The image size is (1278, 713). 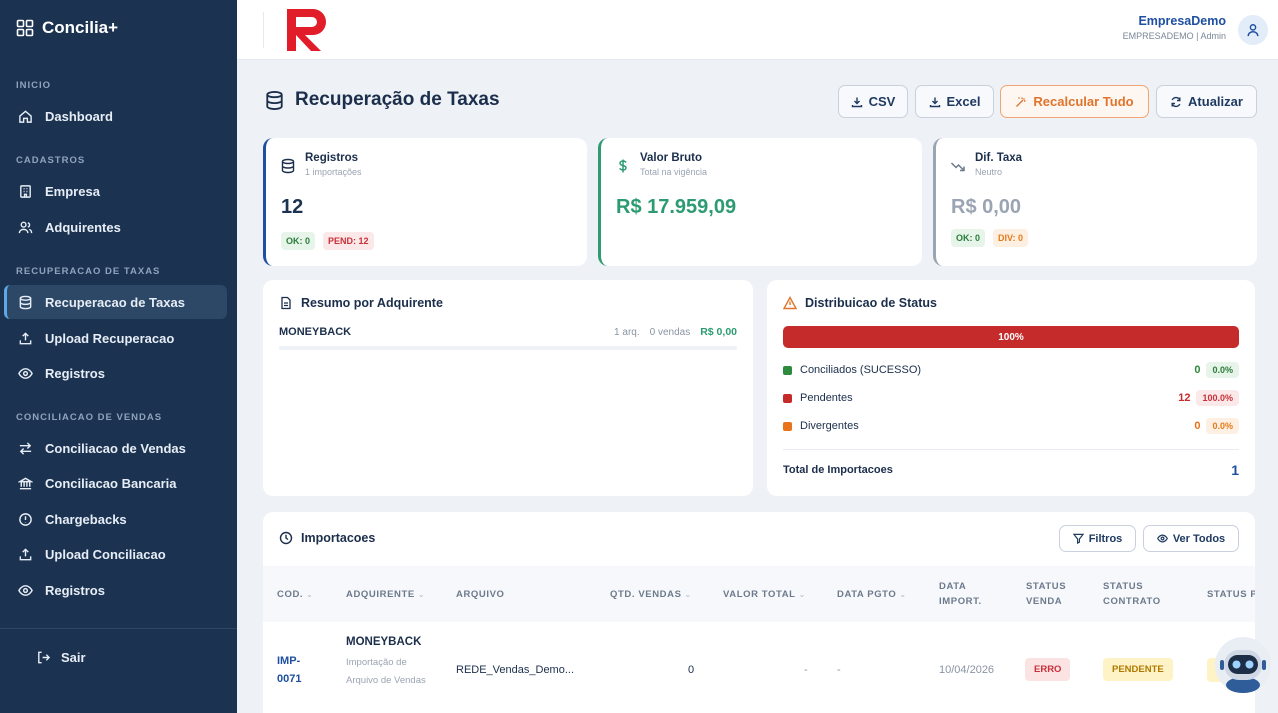 I want to click on user-info: EmpresaDemo EMPRESADEMO | Admin, so click(x=1174, y=27).